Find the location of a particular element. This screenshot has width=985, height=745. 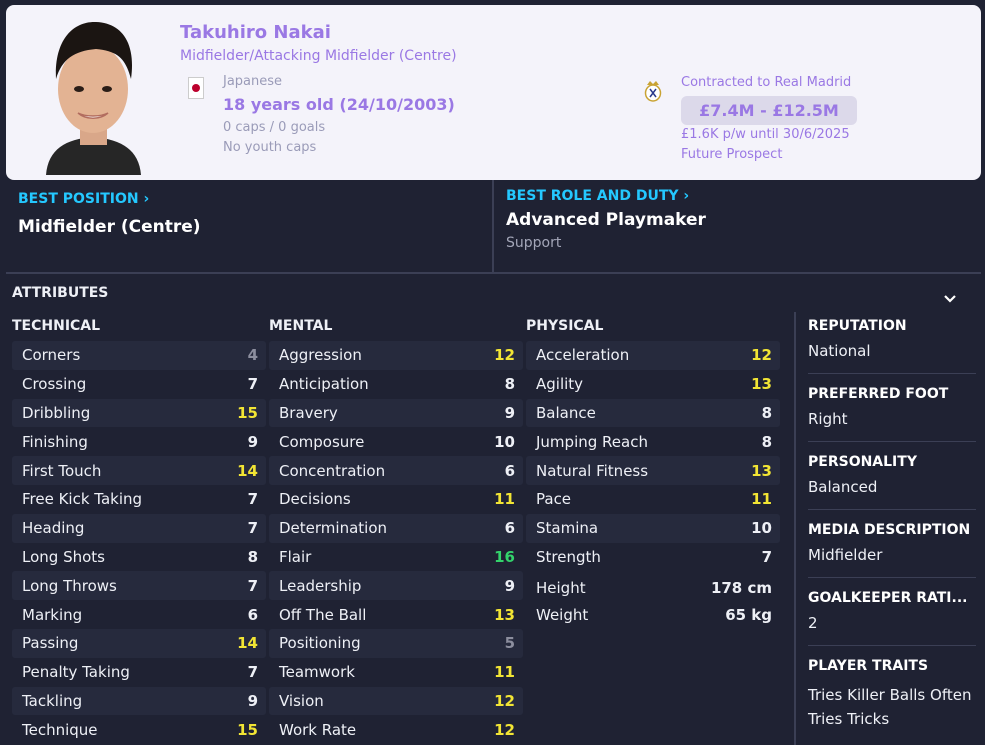

player-nationality: Japanese is located at coordinates (252, 81).